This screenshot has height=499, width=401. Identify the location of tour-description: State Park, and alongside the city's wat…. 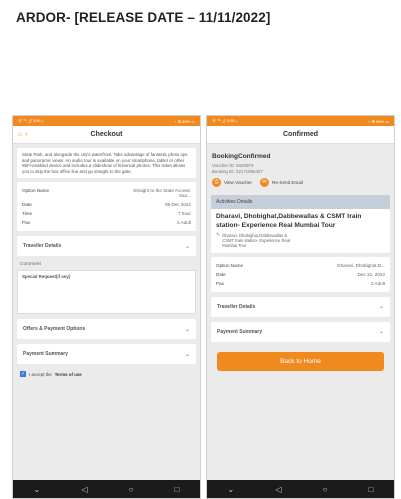
(105, 163).